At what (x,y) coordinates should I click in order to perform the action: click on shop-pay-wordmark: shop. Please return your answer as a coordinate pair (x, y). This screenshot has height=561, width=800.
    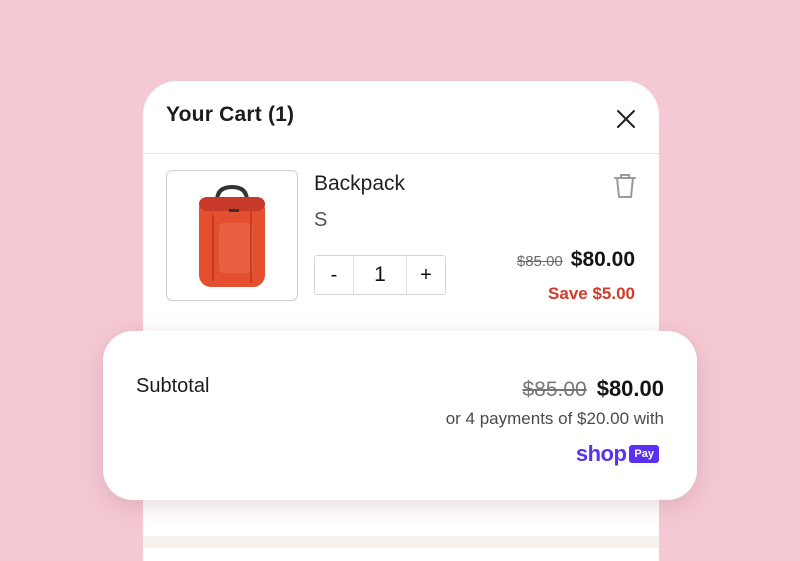
    Looking at the image, I should click on (601, 453).